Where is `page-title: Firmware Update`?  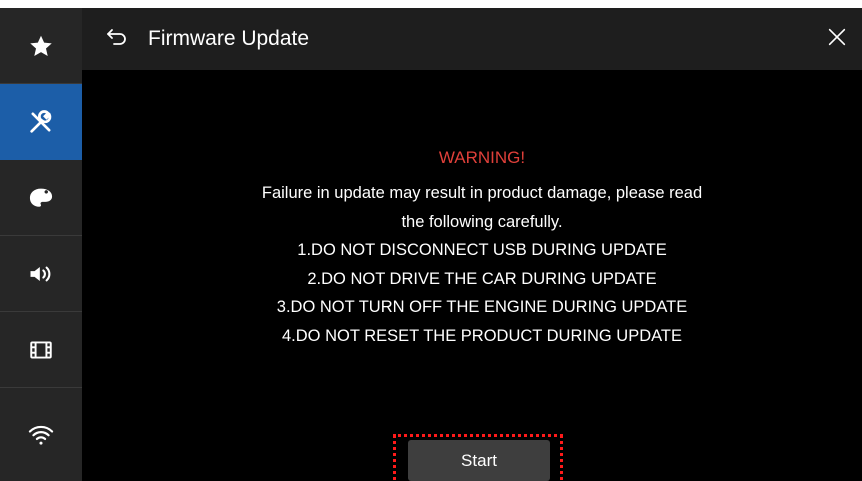 page-title: Firmware Update is located at coordinates (229, 38).